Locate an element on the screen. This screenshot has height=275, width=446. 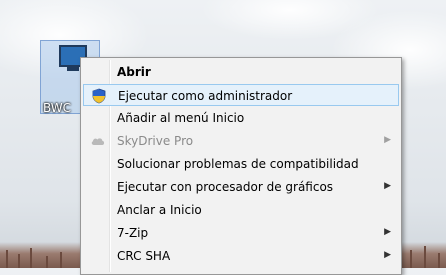
menu-item-pin-to-start: Anclar a Inicio is located at coordinates (241, 210).